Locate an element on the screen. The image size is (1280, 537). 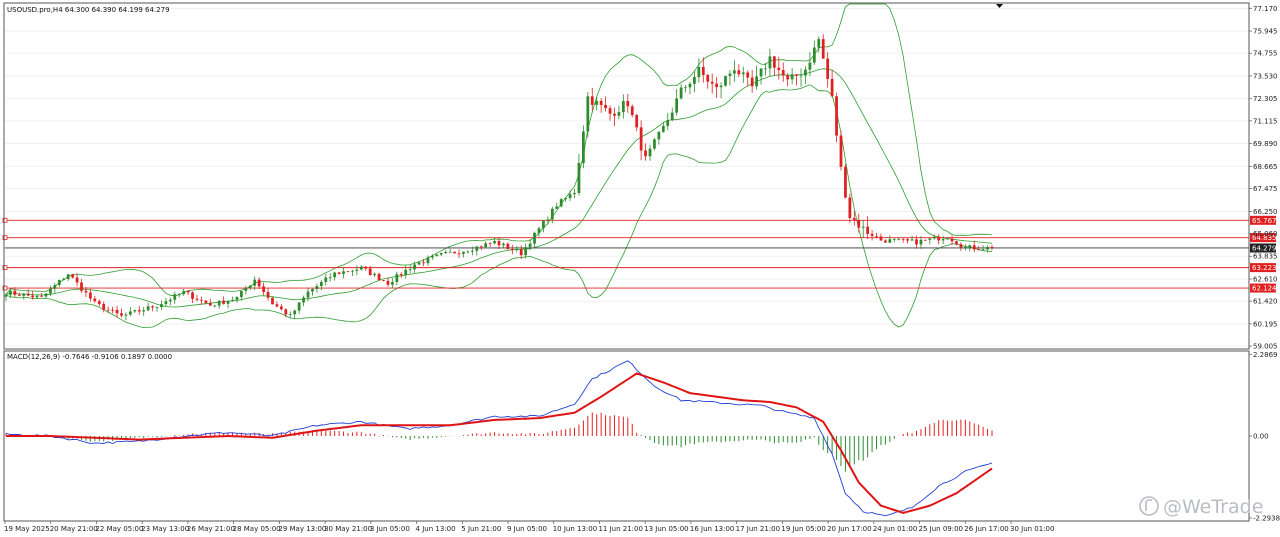
price-tick-label: 77.170 is located at coordinates (1265, 9).